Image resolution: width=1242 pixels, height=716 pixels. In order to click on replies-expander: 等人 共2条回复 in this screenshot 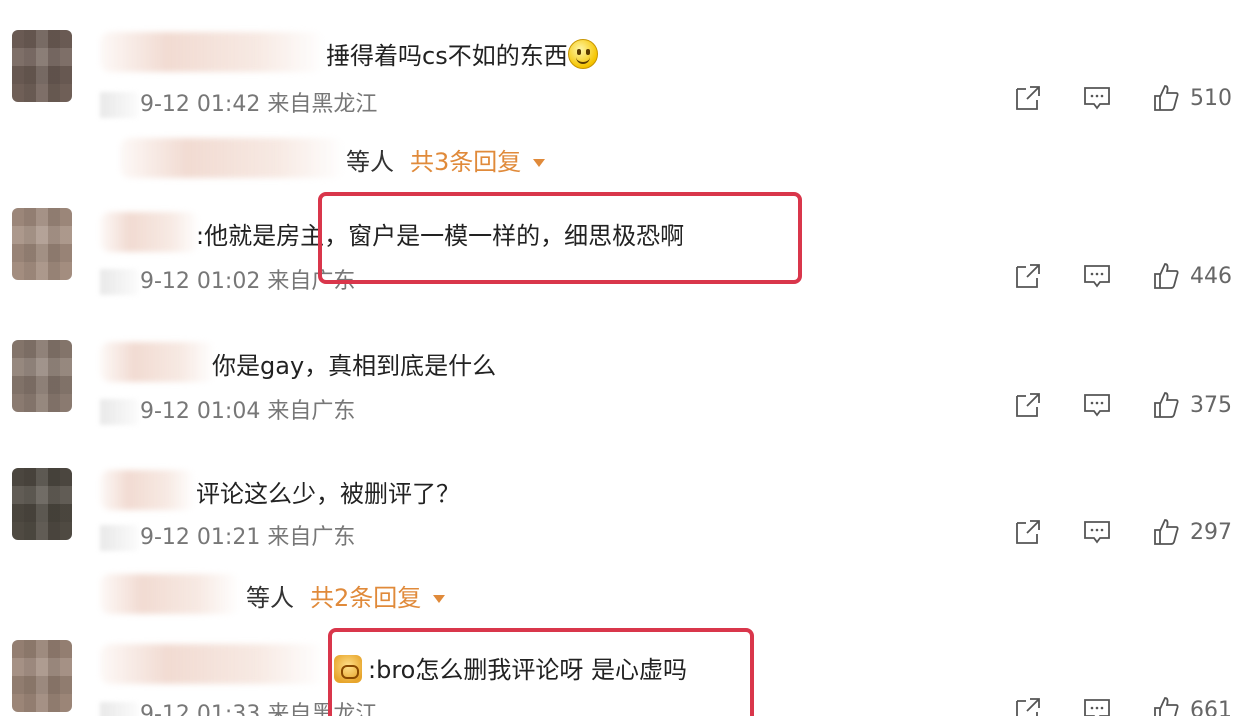, I will do `click(346, 595)`.